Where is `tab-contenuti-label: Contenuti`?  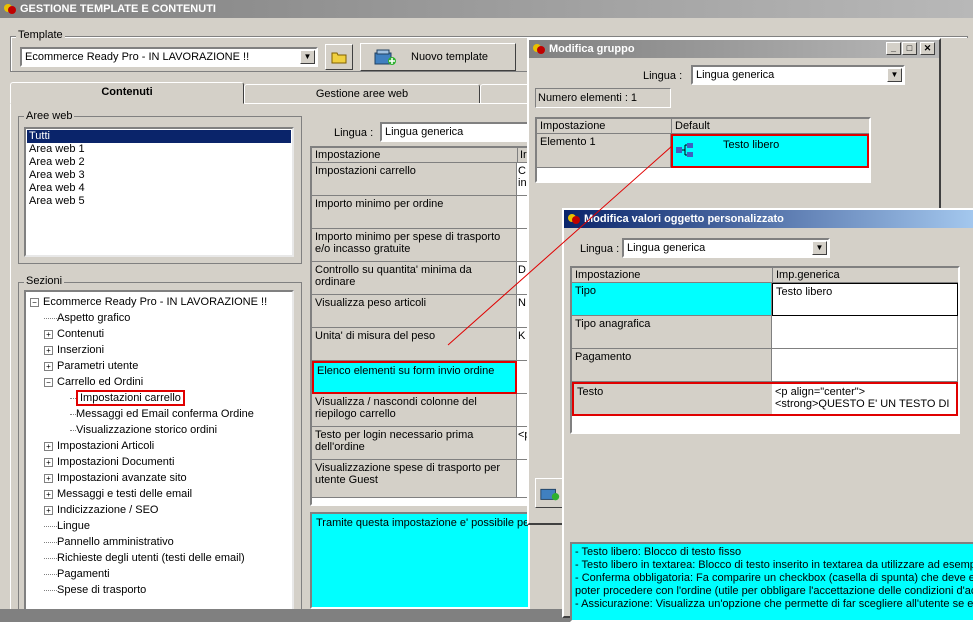
tab-contenuti-label: Contenuti is located at coordinates (127, 92).